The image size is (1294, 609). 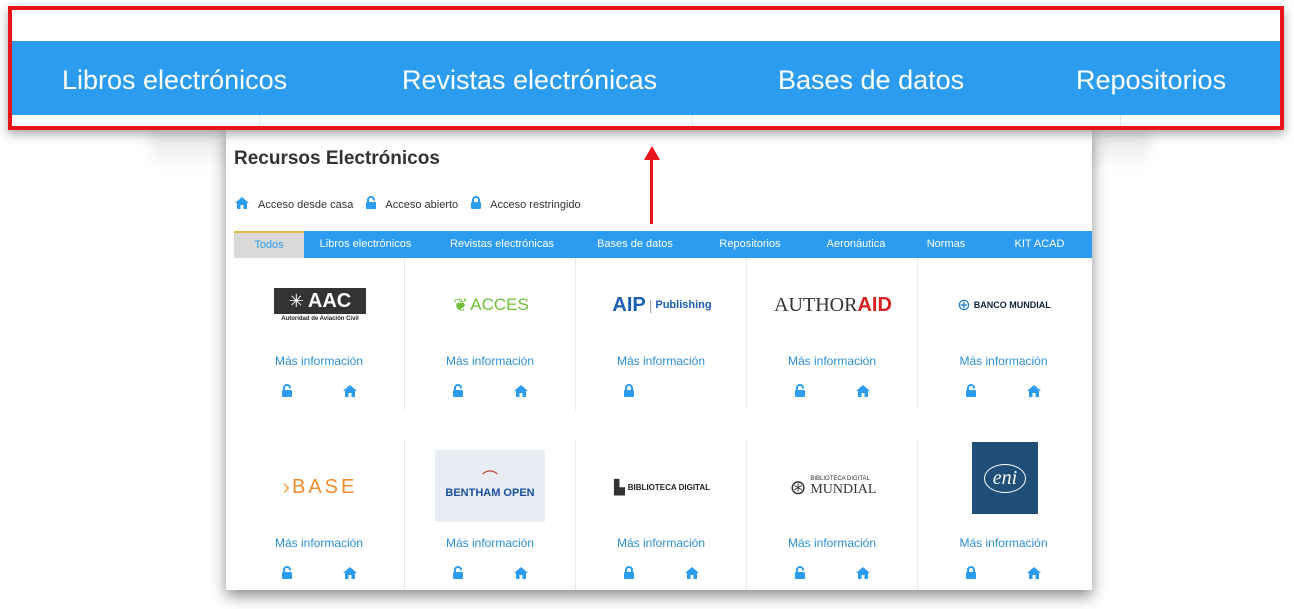 What do you see at coordinates (750, 244) in the screenshot?
I see `tab-repositorios: Repositorios` at bounding box center [750, 244].